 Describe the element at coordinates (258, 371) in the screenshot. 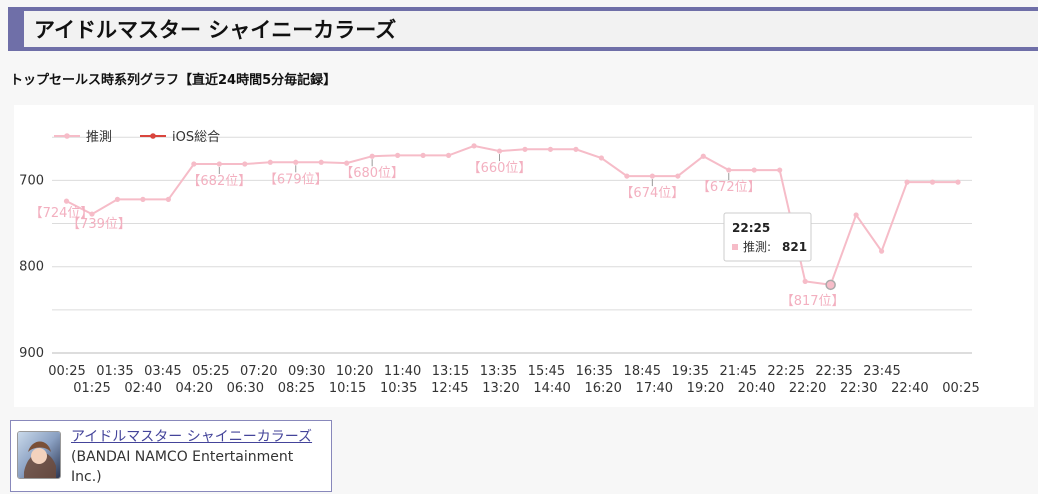

I see `x-tick-label: 07:20` at that location.